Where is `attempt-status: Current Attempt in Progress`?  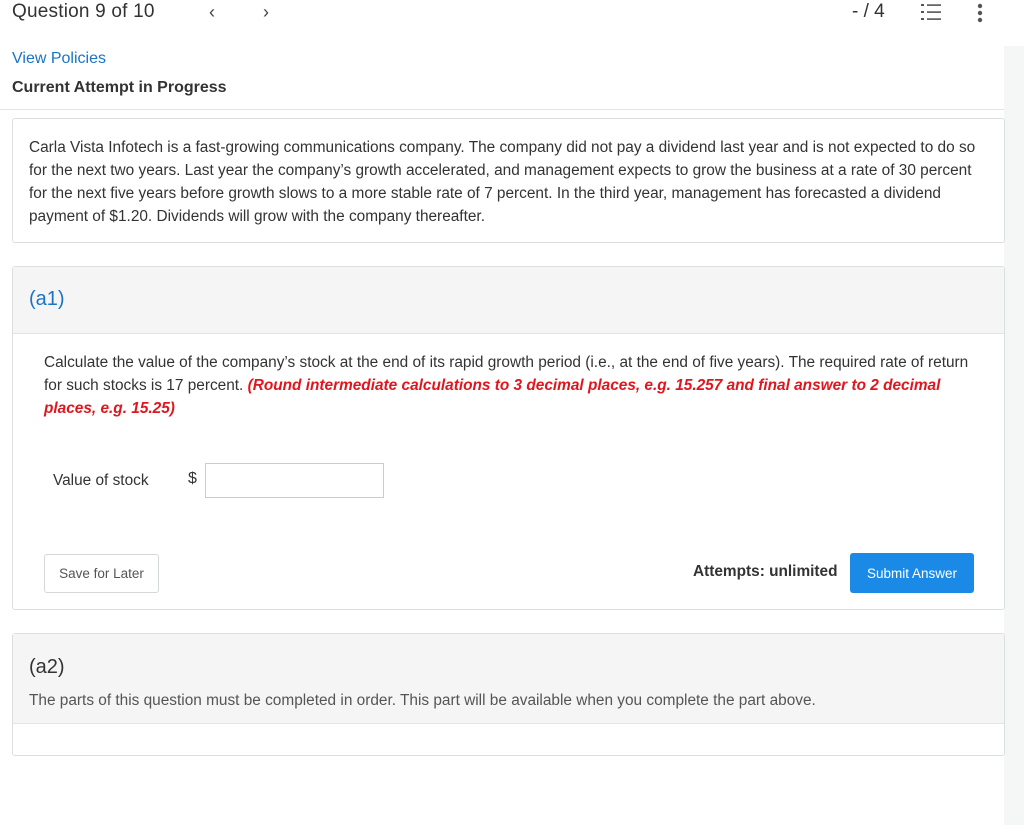 attempt-status: Current Attempt in Progress is located at coordinates (119, 87).